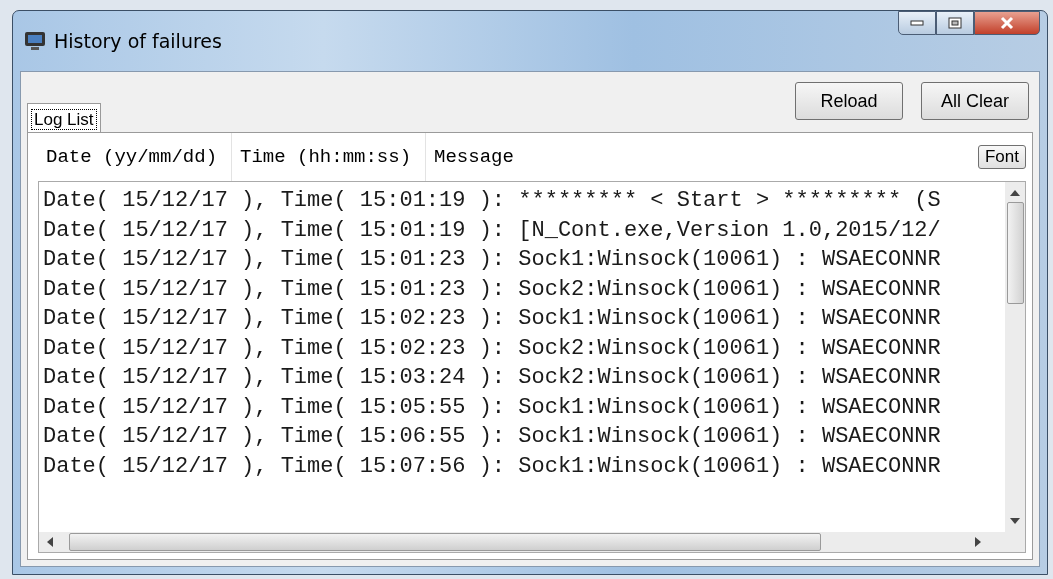 The height and width of the screenshot is (579, 1053). I want to click on scroll-left-icon, so click(50, 542).